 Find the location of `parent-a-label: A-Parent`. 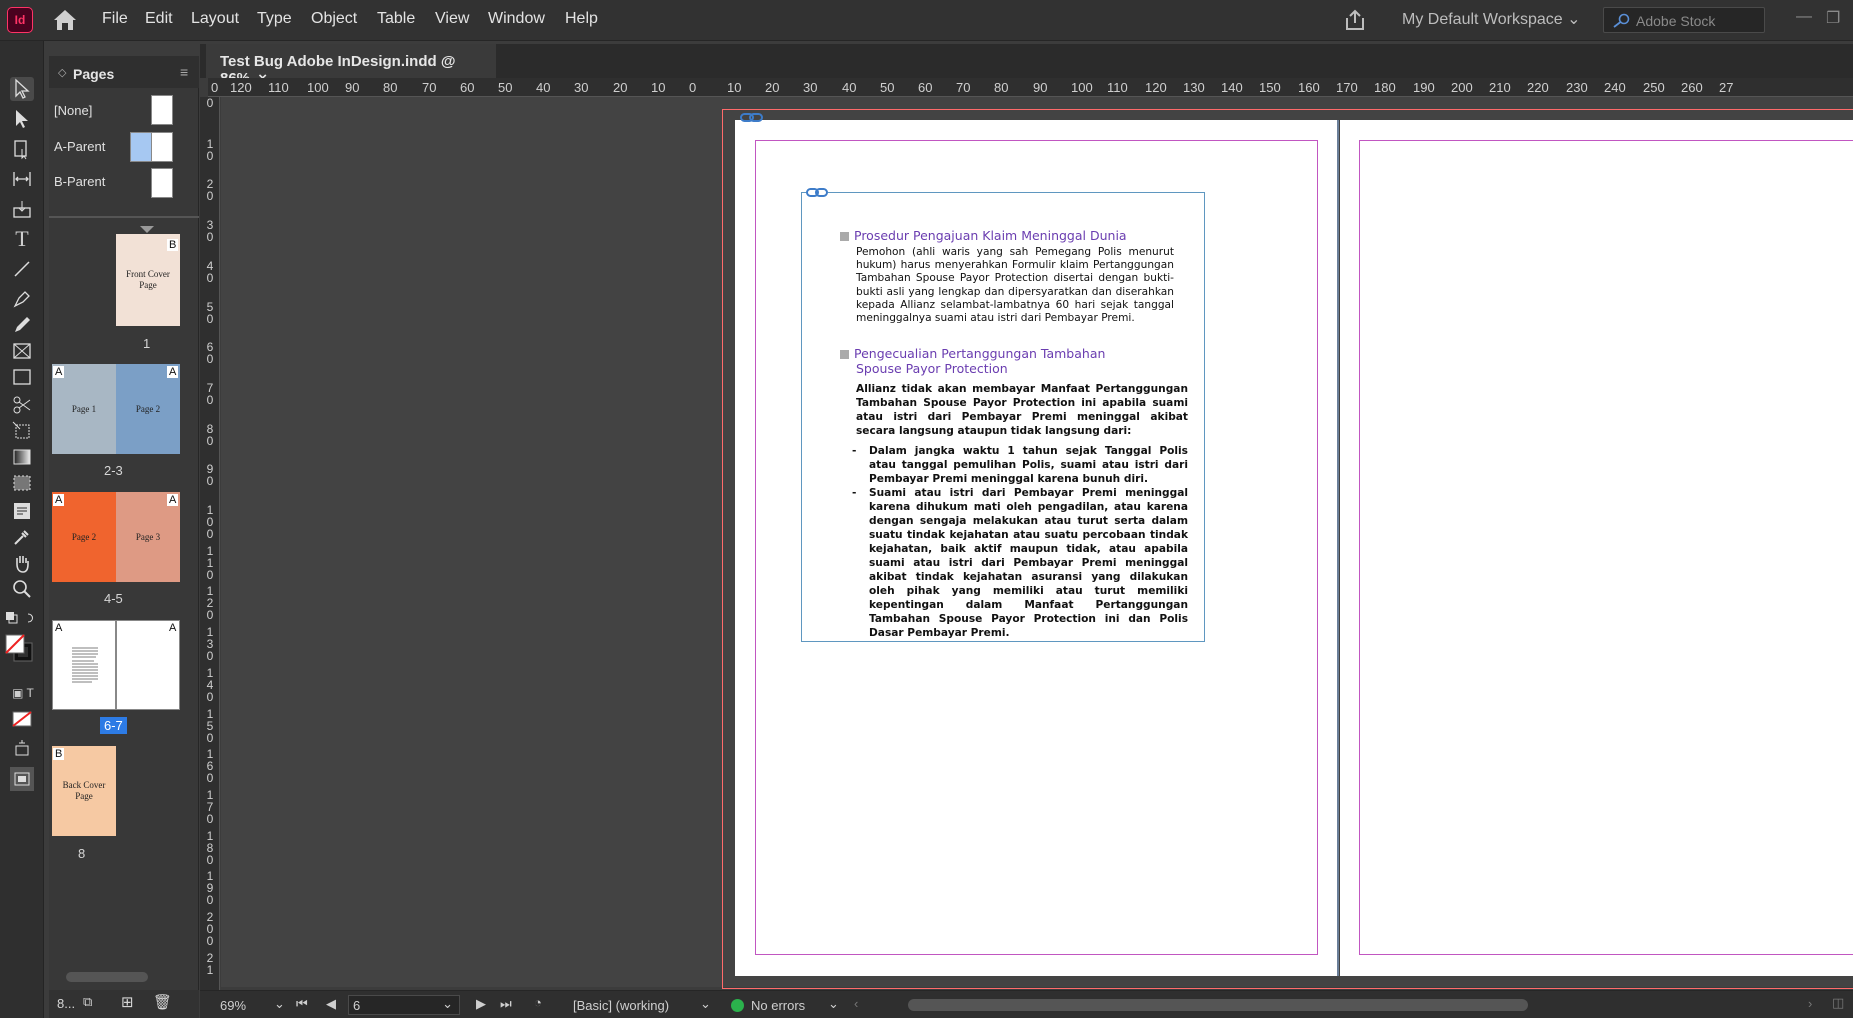

parent-a-label: A-Parent is located at coordinates (79, 146).